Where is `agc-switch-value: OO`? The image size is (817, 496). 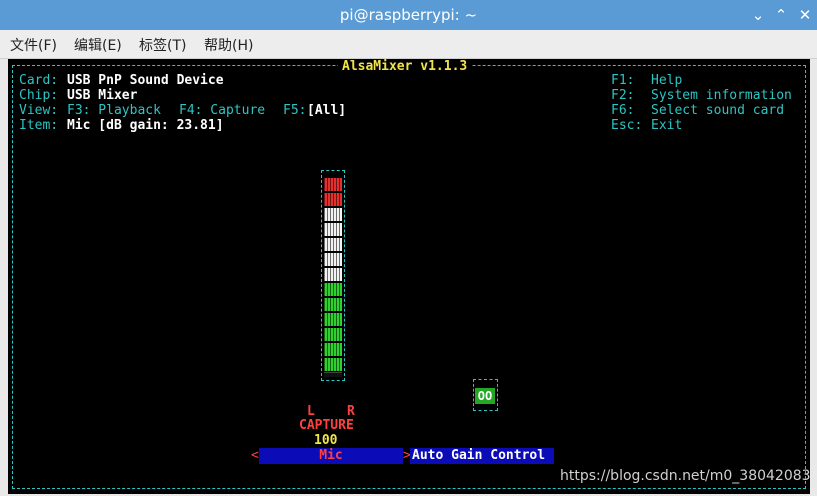
agc-switch-value: OO is located at coordinates (485, 396).